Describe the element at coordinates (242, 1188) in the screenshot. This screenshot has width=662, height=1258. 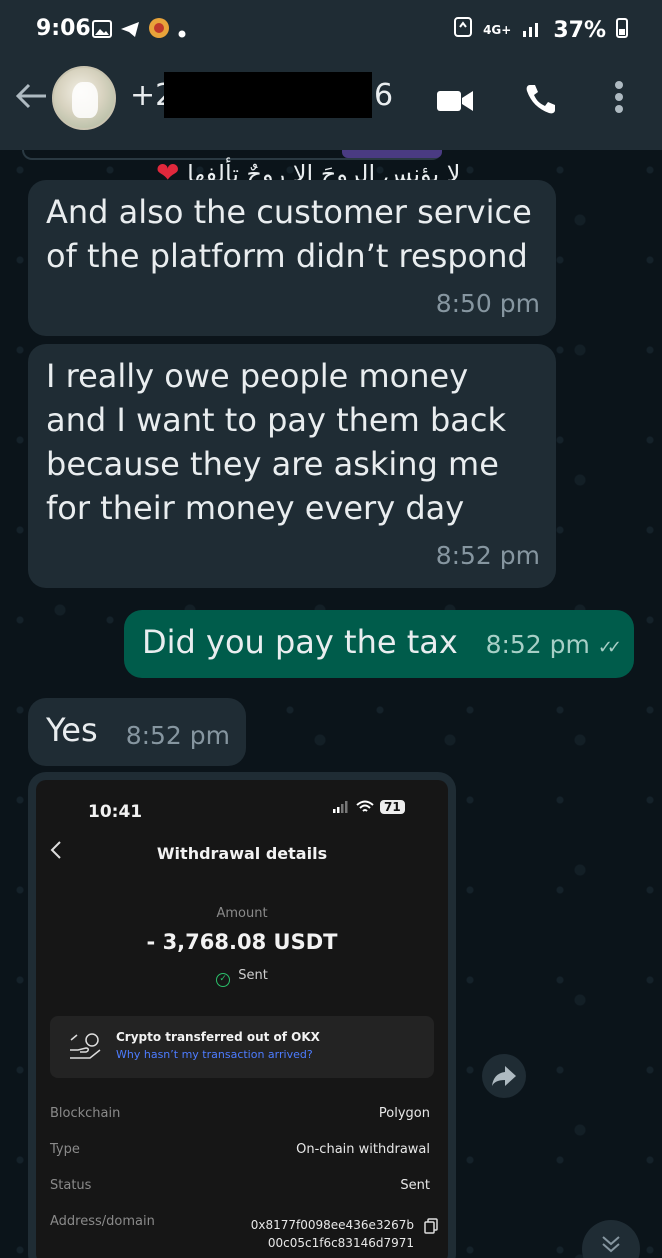
I see `detail-row: Status Sent` at that location.